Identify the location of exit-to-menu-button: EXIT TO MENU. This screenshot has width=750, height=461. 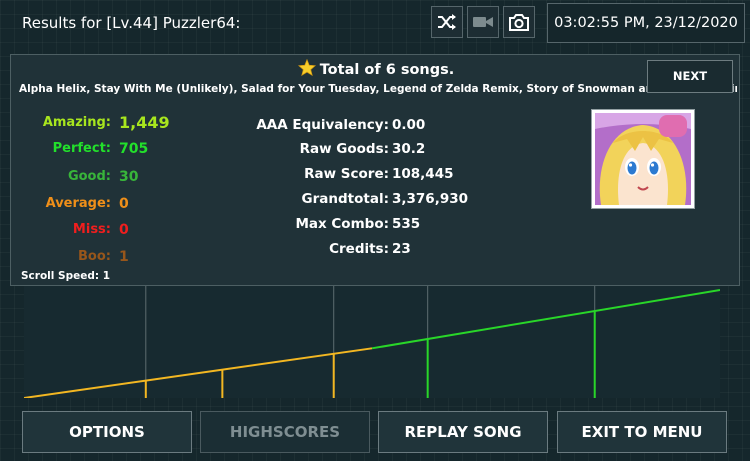
(642, 432).